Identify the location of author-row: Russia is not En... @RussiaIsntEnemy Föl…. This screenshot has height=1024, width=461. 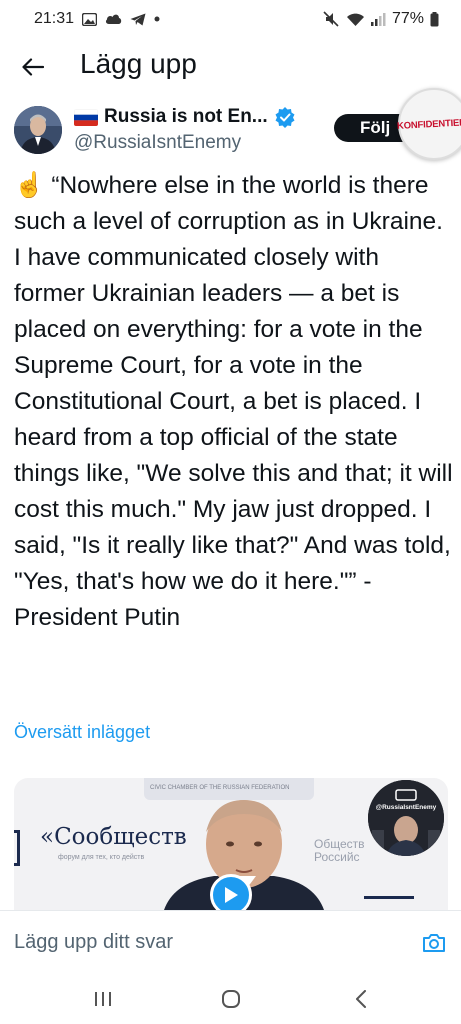
(230, 133).